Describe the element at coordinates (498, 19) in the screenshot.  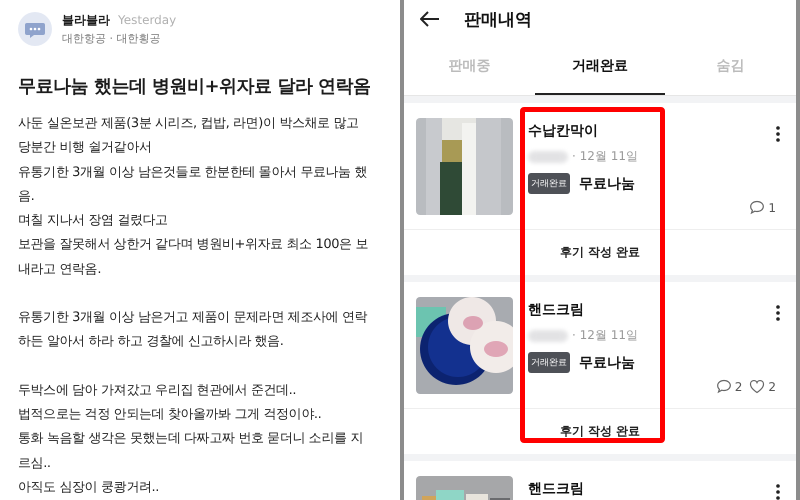
I see `screen-title: 판매내역` at that location.